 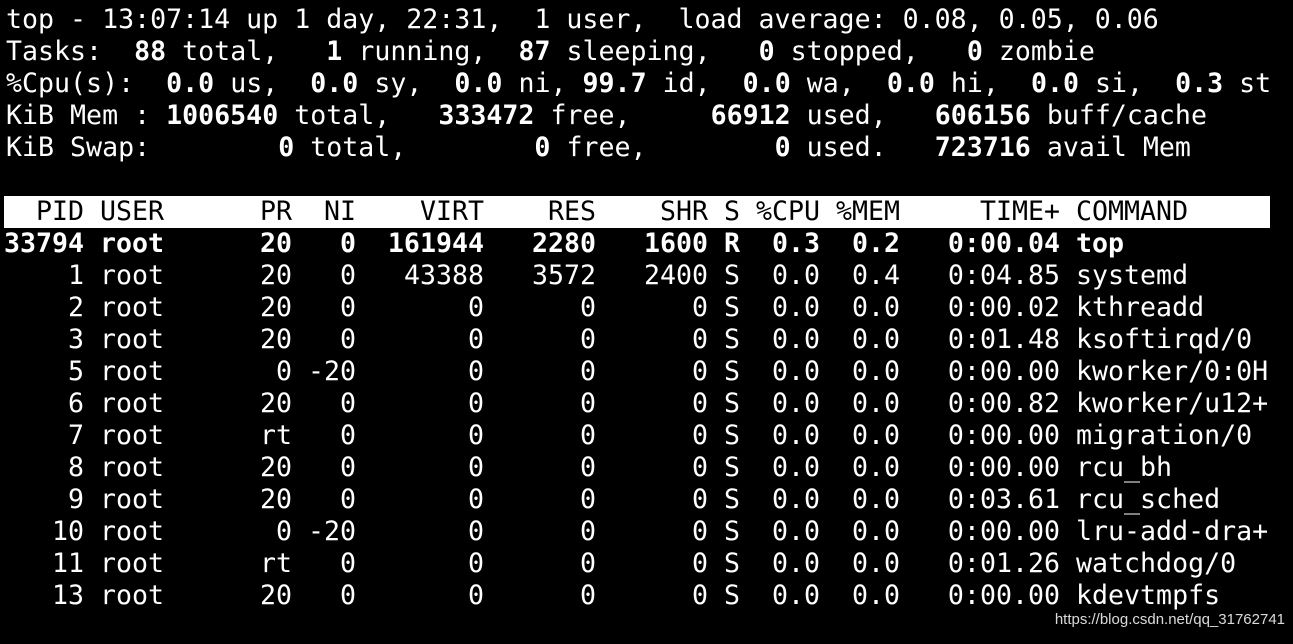 I want to click on cell-pid: 11, so click(x=67, y=563).